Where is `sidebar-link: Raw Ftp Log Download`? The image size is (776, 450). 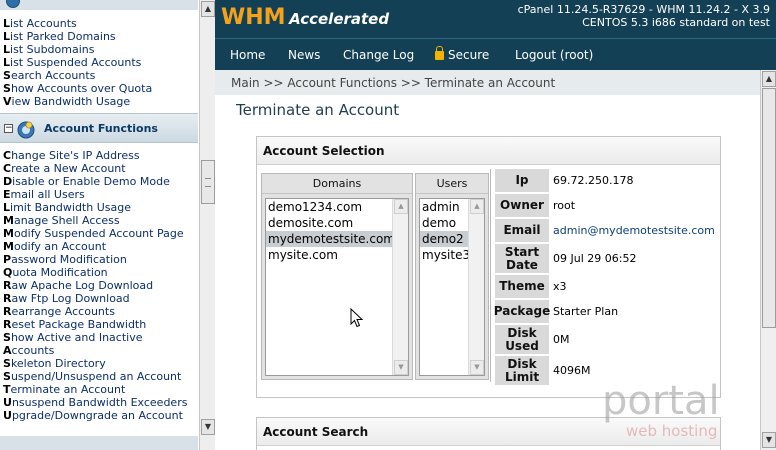
sidebar-link: Raw Ftp Log Download is located at coordinates (101, 298).